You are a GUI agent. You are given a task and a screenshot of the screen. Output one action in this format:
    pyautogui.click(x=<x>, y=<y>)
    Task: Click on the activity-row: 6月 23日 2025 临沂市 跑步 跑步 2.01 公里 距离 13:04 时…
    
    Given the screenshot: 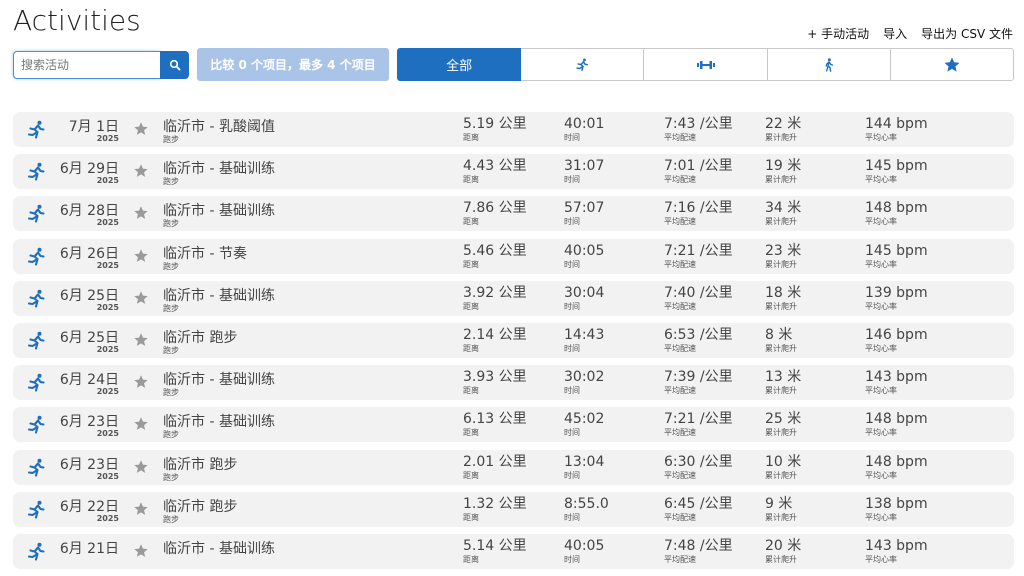 What is the action you would take?
    pyautogui.click(x=513, y=467)
    